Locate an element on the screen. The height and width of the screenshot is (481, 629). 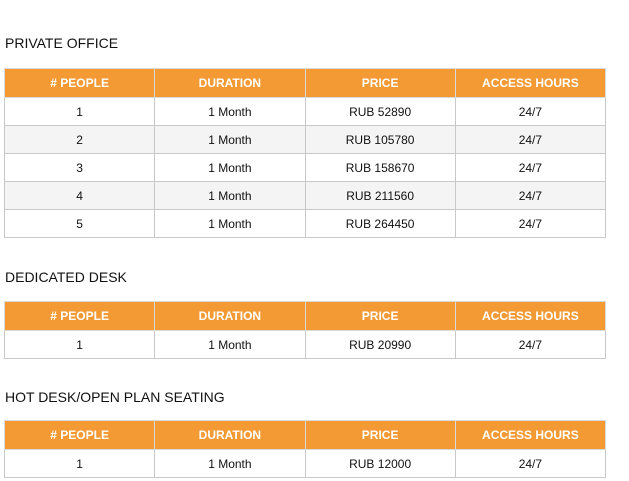
table-row: 2 1 Month RUB 105780 24/7 is located at coordinates (305, 139).